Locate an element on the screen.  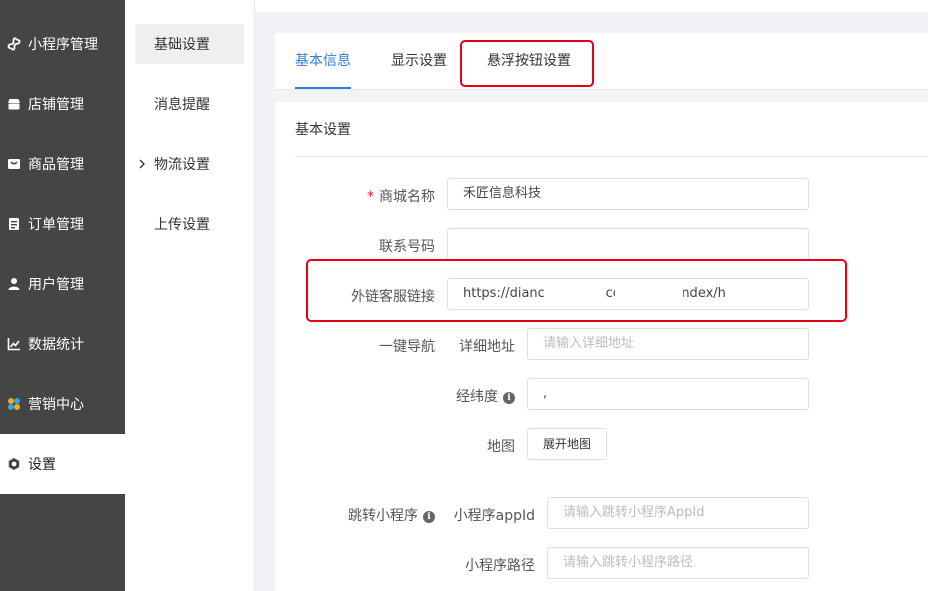
tab-active-indicator is located at coordinates (323, 88).